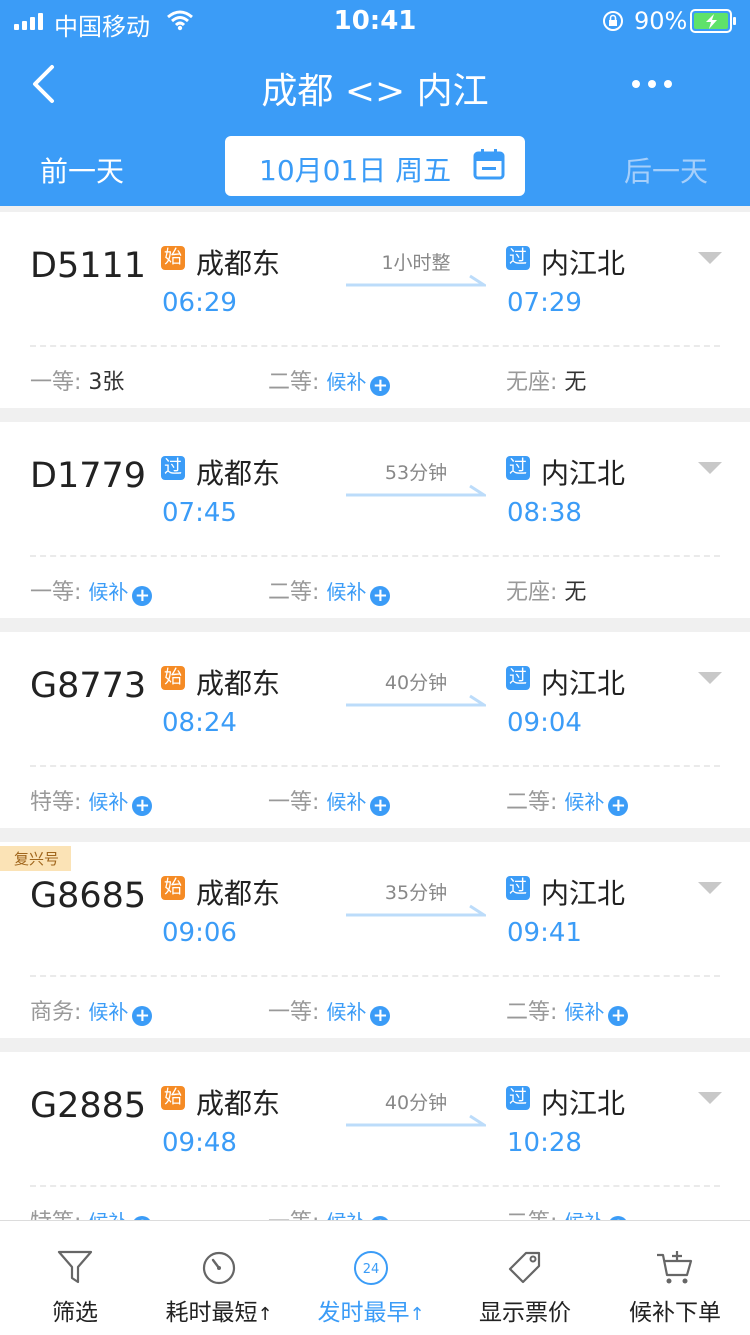 This screenshot has width=750, height=1335. Describe the element at coordinates (666, 170) in the screenshot. I see `next-day-button: 后一天` at that location.